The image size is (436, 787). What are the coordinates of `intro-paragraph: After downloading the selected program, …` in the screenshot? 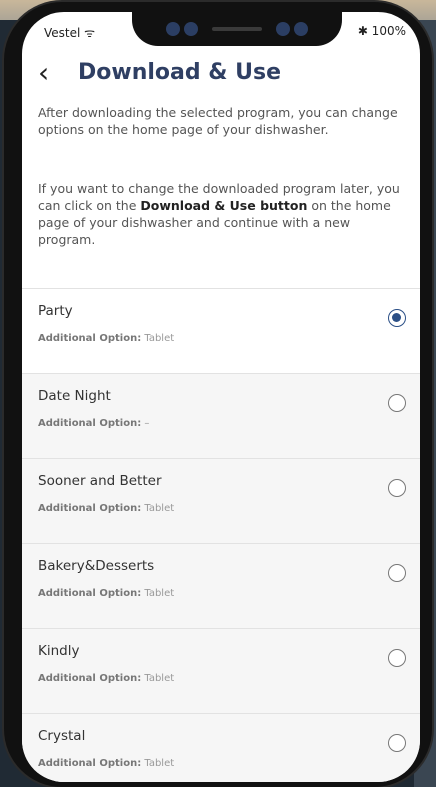 It's located at (218, 121).